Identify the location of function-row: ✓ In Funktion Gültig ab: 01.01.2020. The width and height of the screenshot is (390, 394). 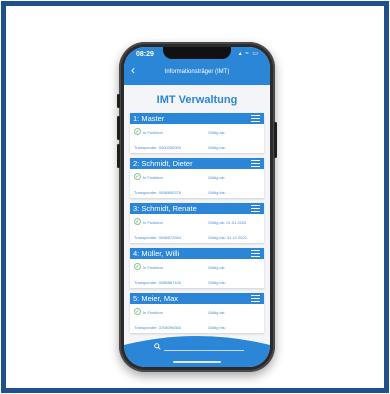
(197, 222).